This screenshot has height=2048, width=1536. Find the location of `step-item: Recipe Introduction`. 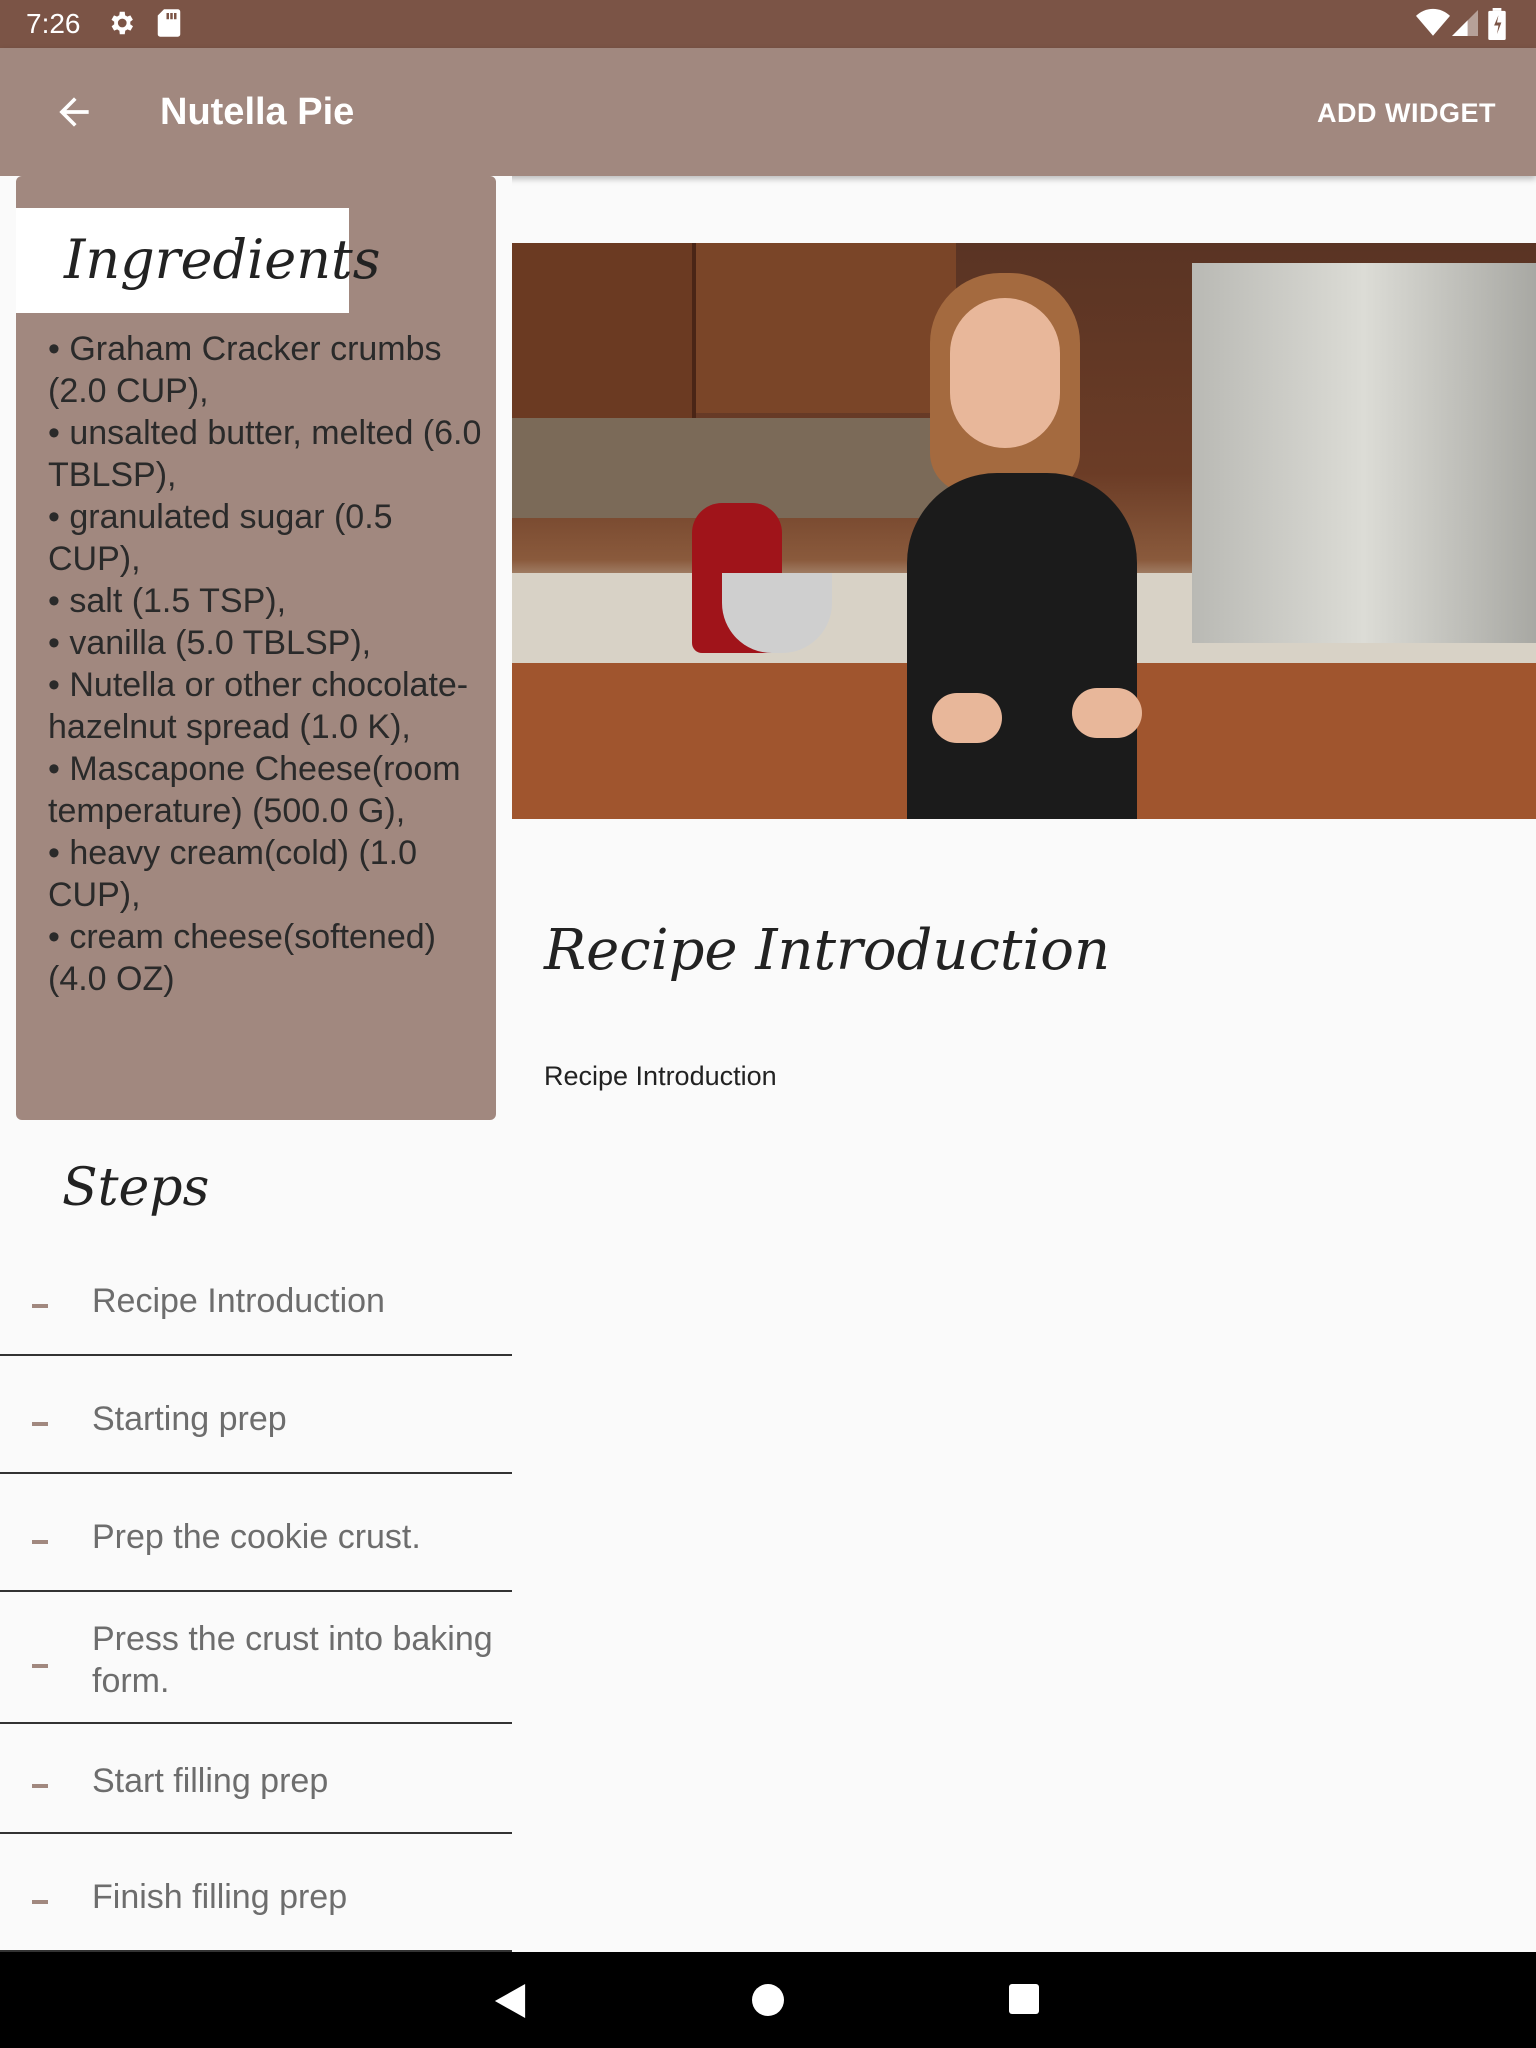

step-item: Recipe Introduction is located at coordinates (256, 1298).